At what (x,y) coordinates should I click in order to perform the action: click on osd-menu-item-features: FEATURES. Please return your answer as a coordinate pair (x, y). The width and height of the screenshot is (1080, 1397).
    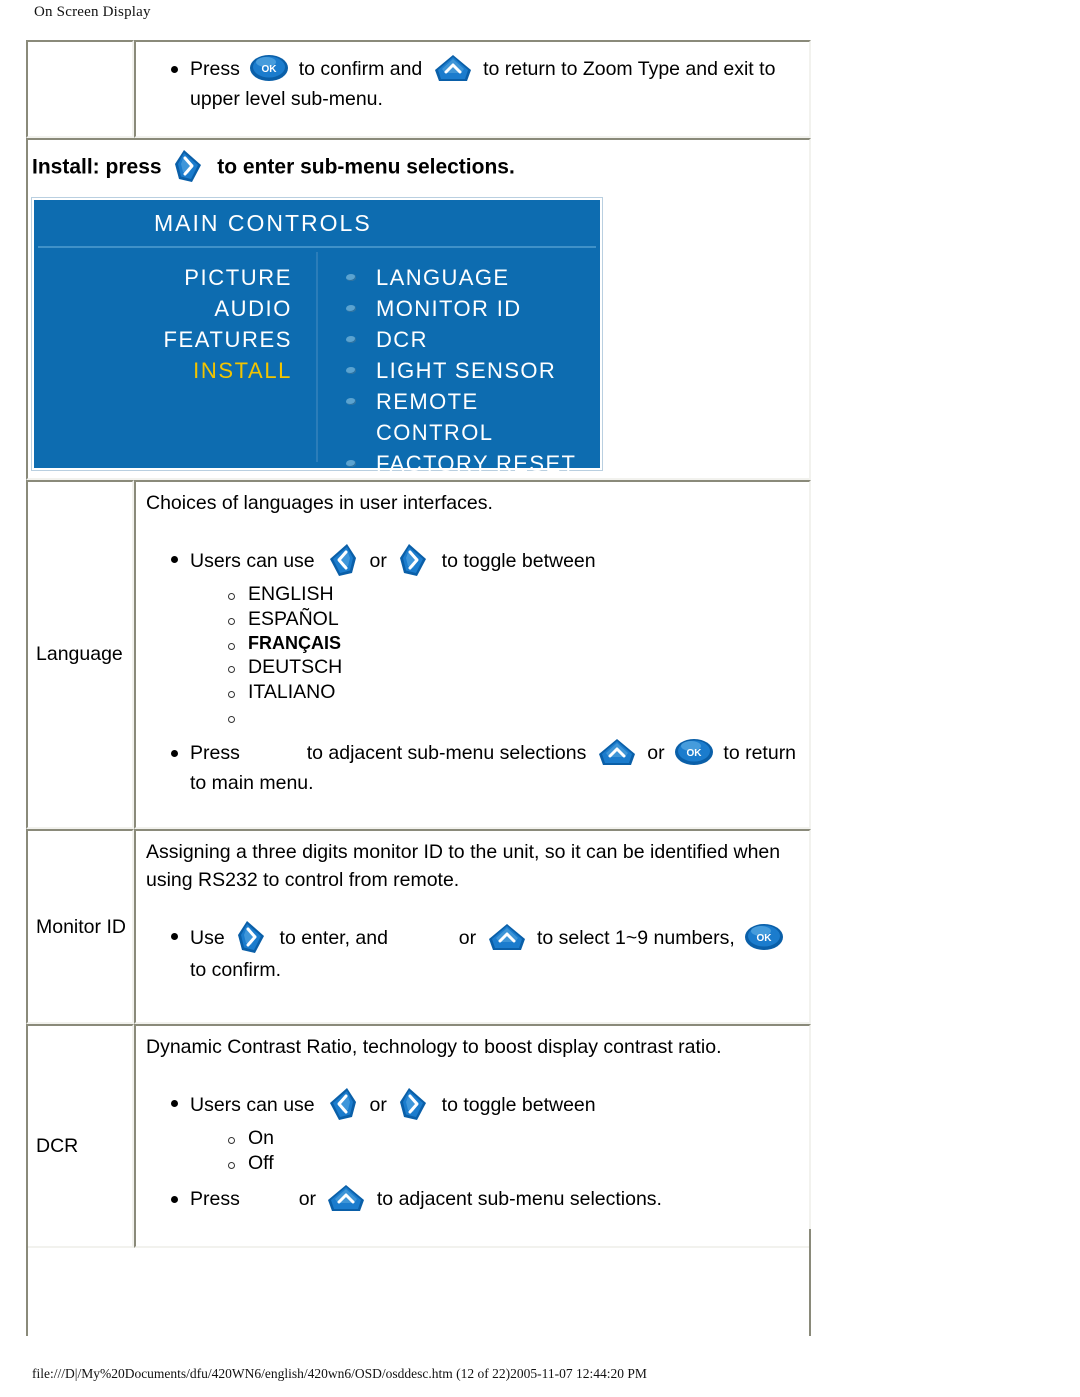
    Looking at the image, I should click on (163, 339).